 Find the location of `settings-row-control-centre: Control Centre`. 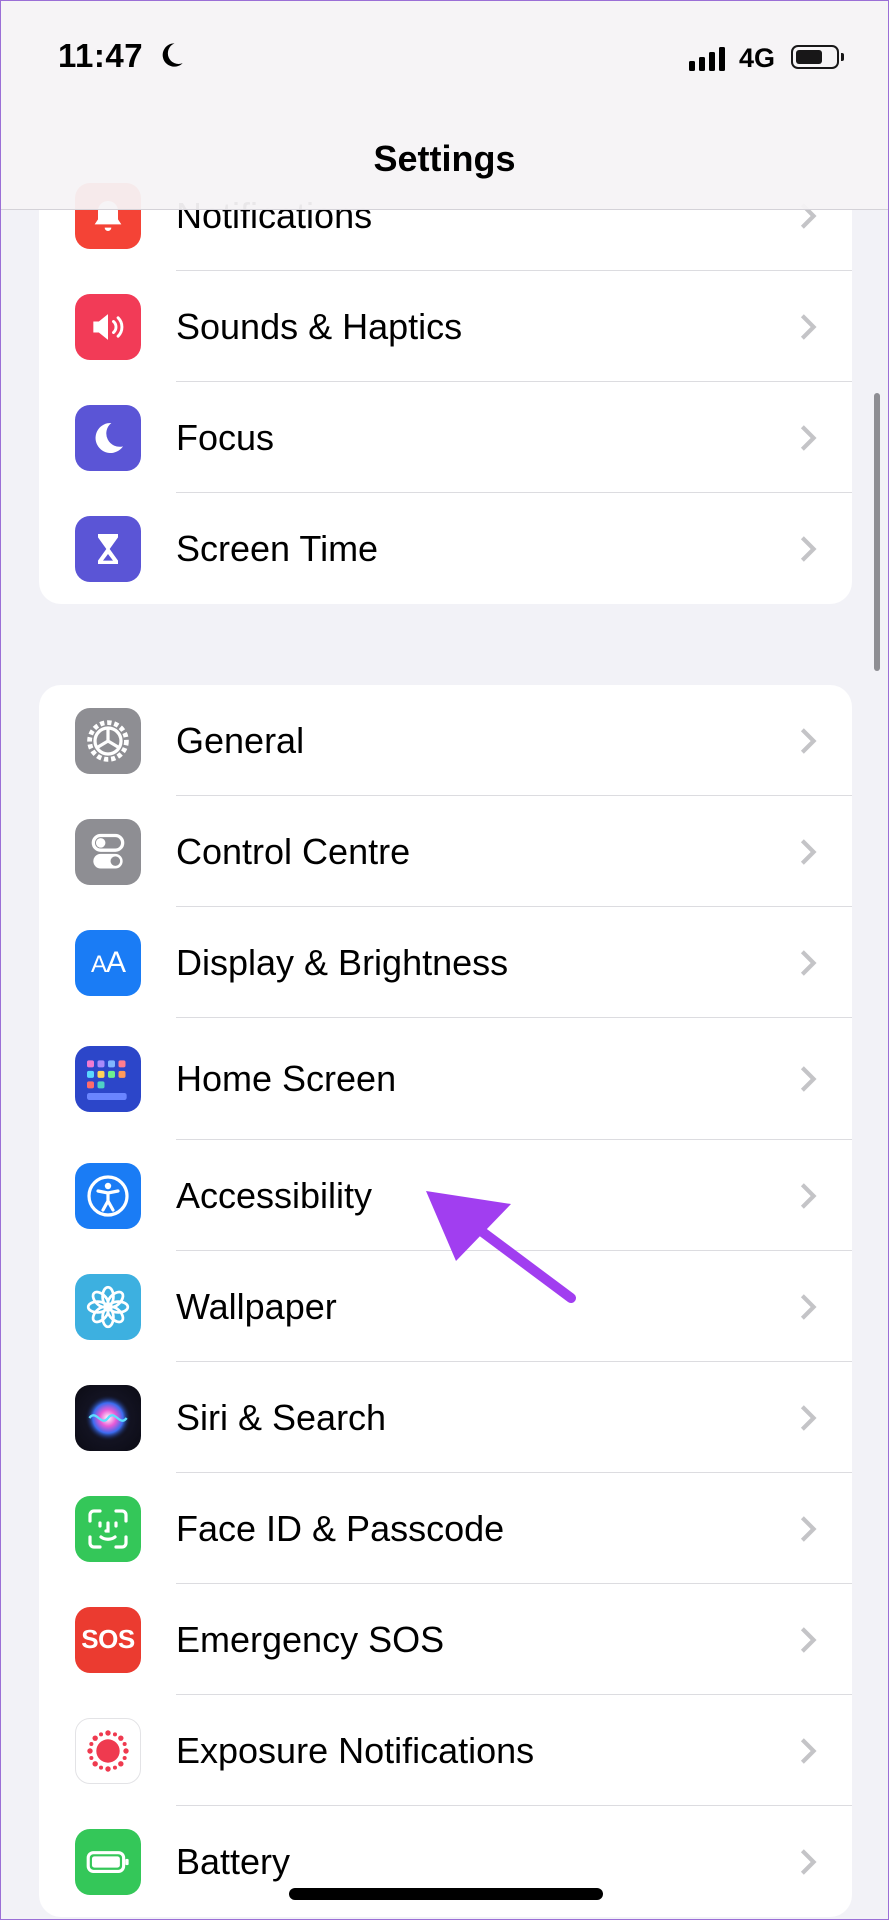

settings-row-control-centre: Control Centre is located at coordinates (445, 851).